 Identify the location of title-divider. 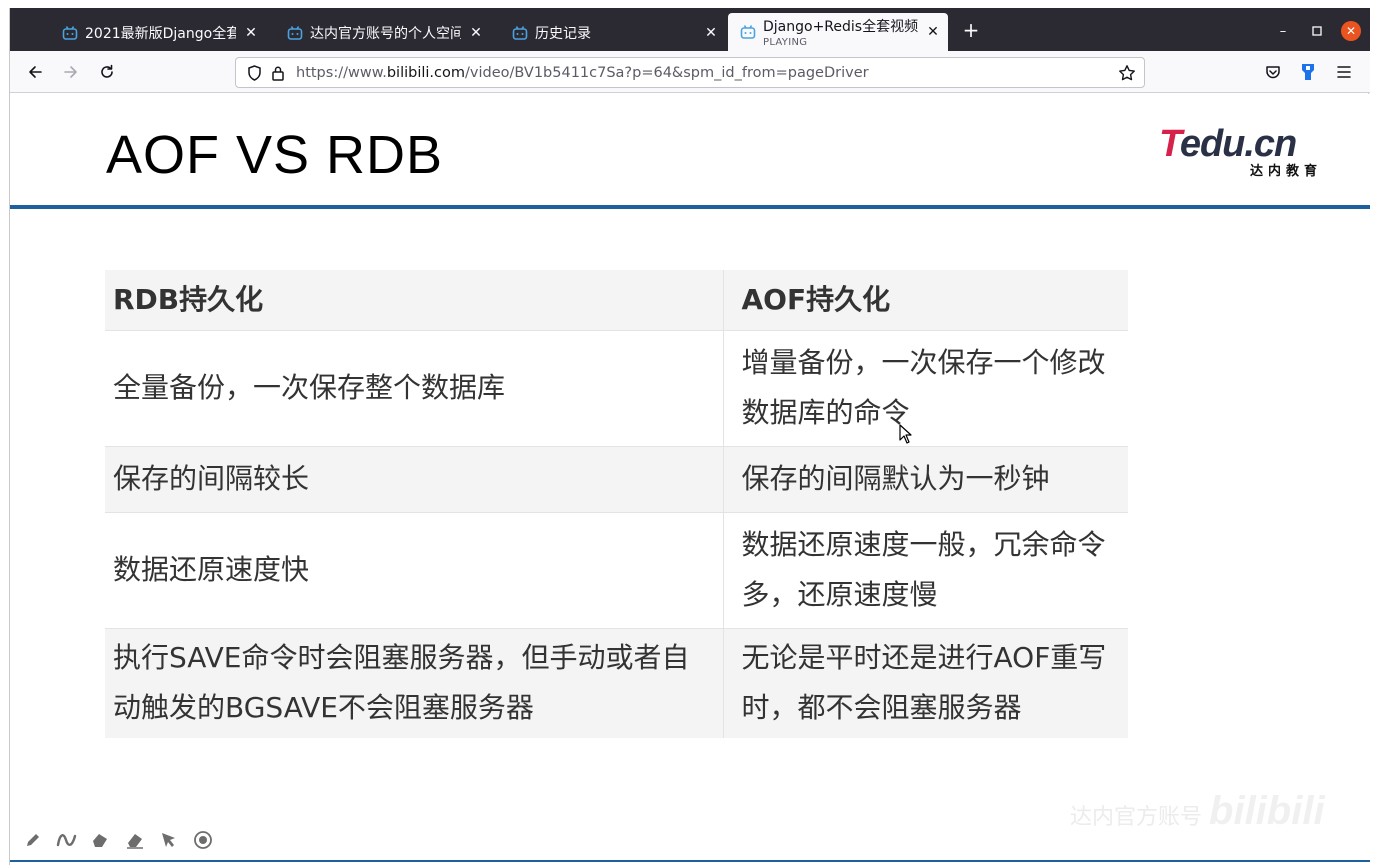
(690, 207).